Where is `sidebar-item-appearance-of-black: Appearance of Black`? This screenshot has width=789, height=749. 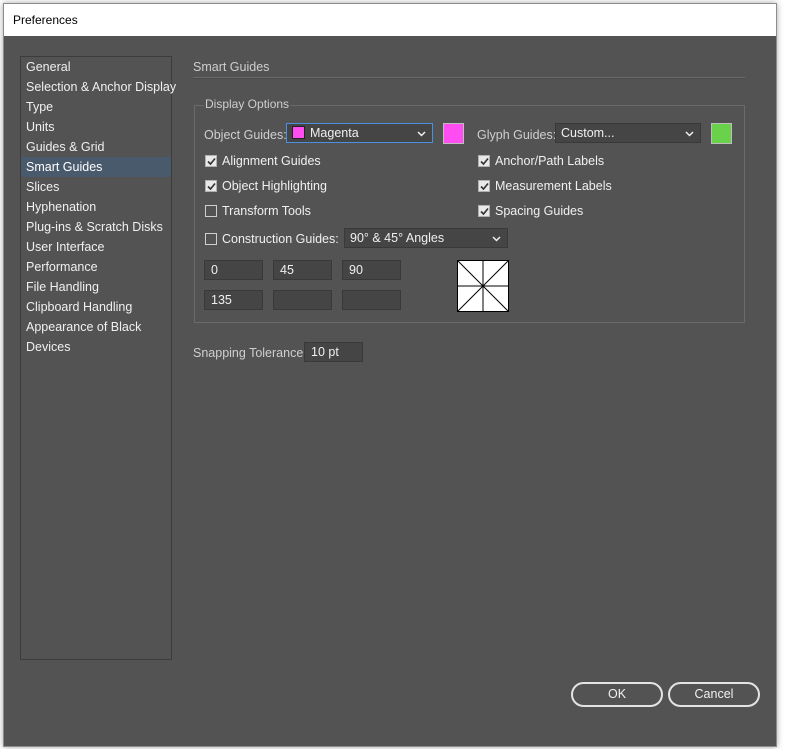
sidebar-item-appearance-of-black: Appearance of Black is located at coordinates (96, 327).